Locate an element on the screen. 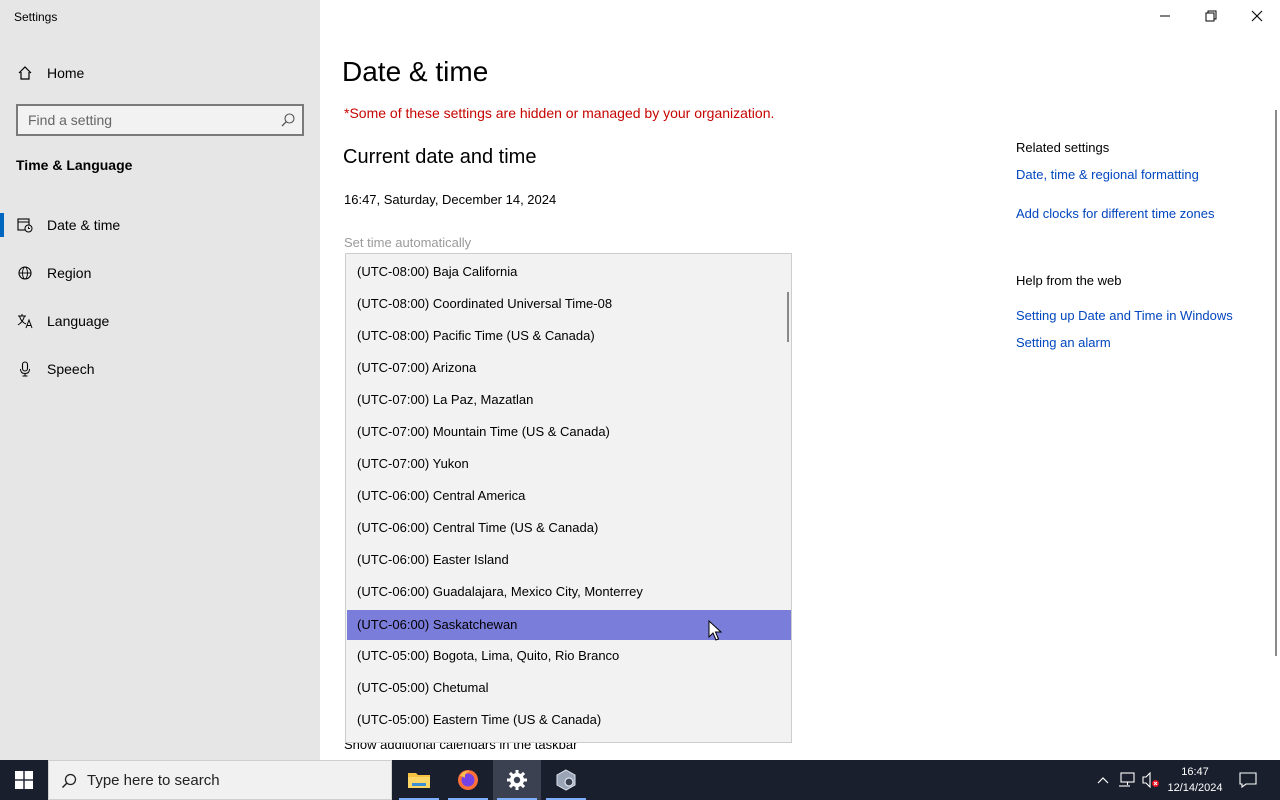 The image size is (1280, 800). app-icon is located at coordinates (566, 780).